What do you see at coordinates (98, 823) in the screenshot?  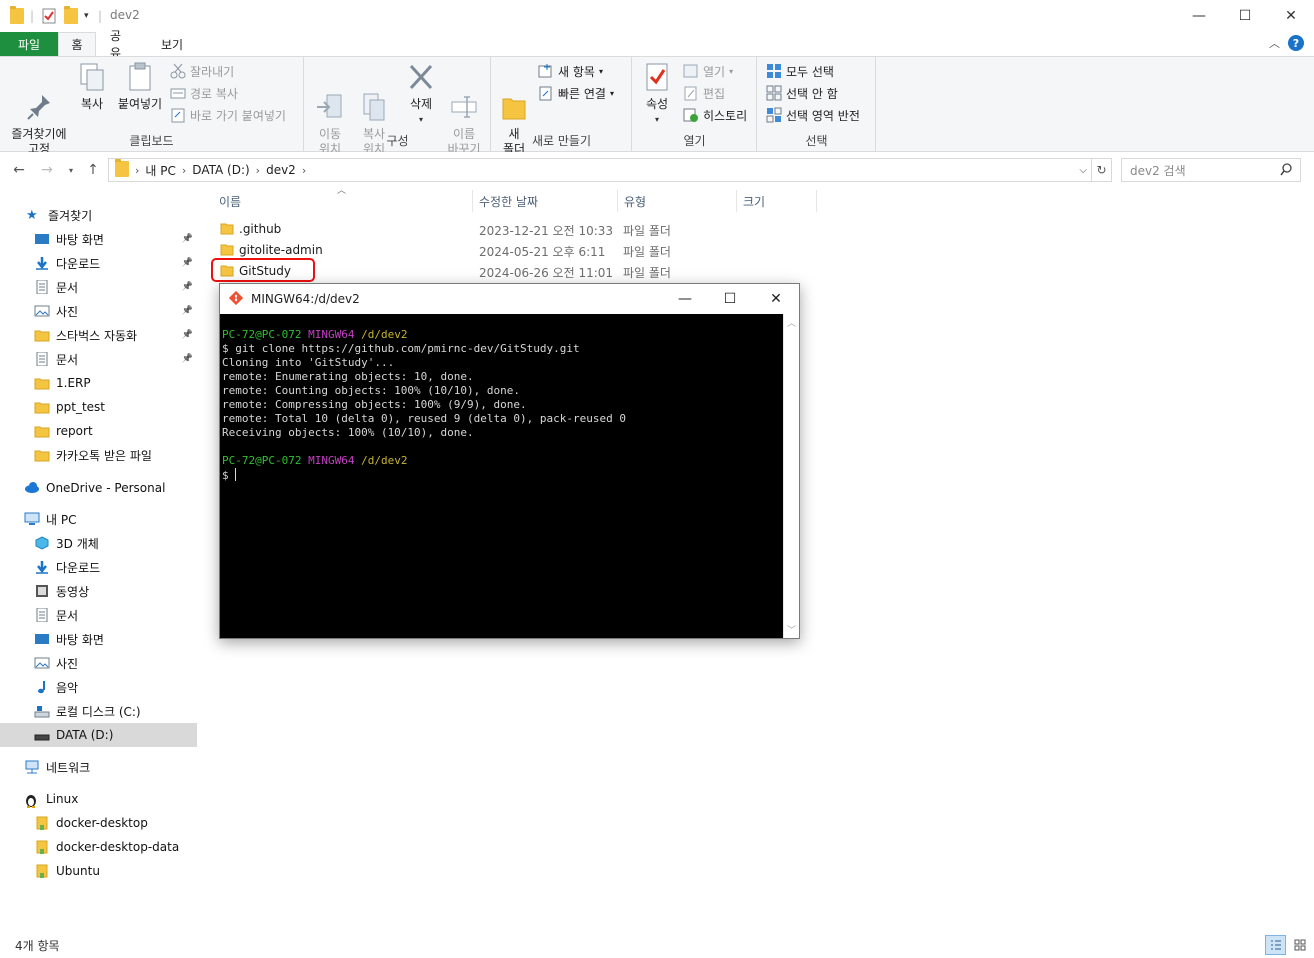 I see `sidebar-item-linux: docker-desktop` at bounding box center [98, 823].